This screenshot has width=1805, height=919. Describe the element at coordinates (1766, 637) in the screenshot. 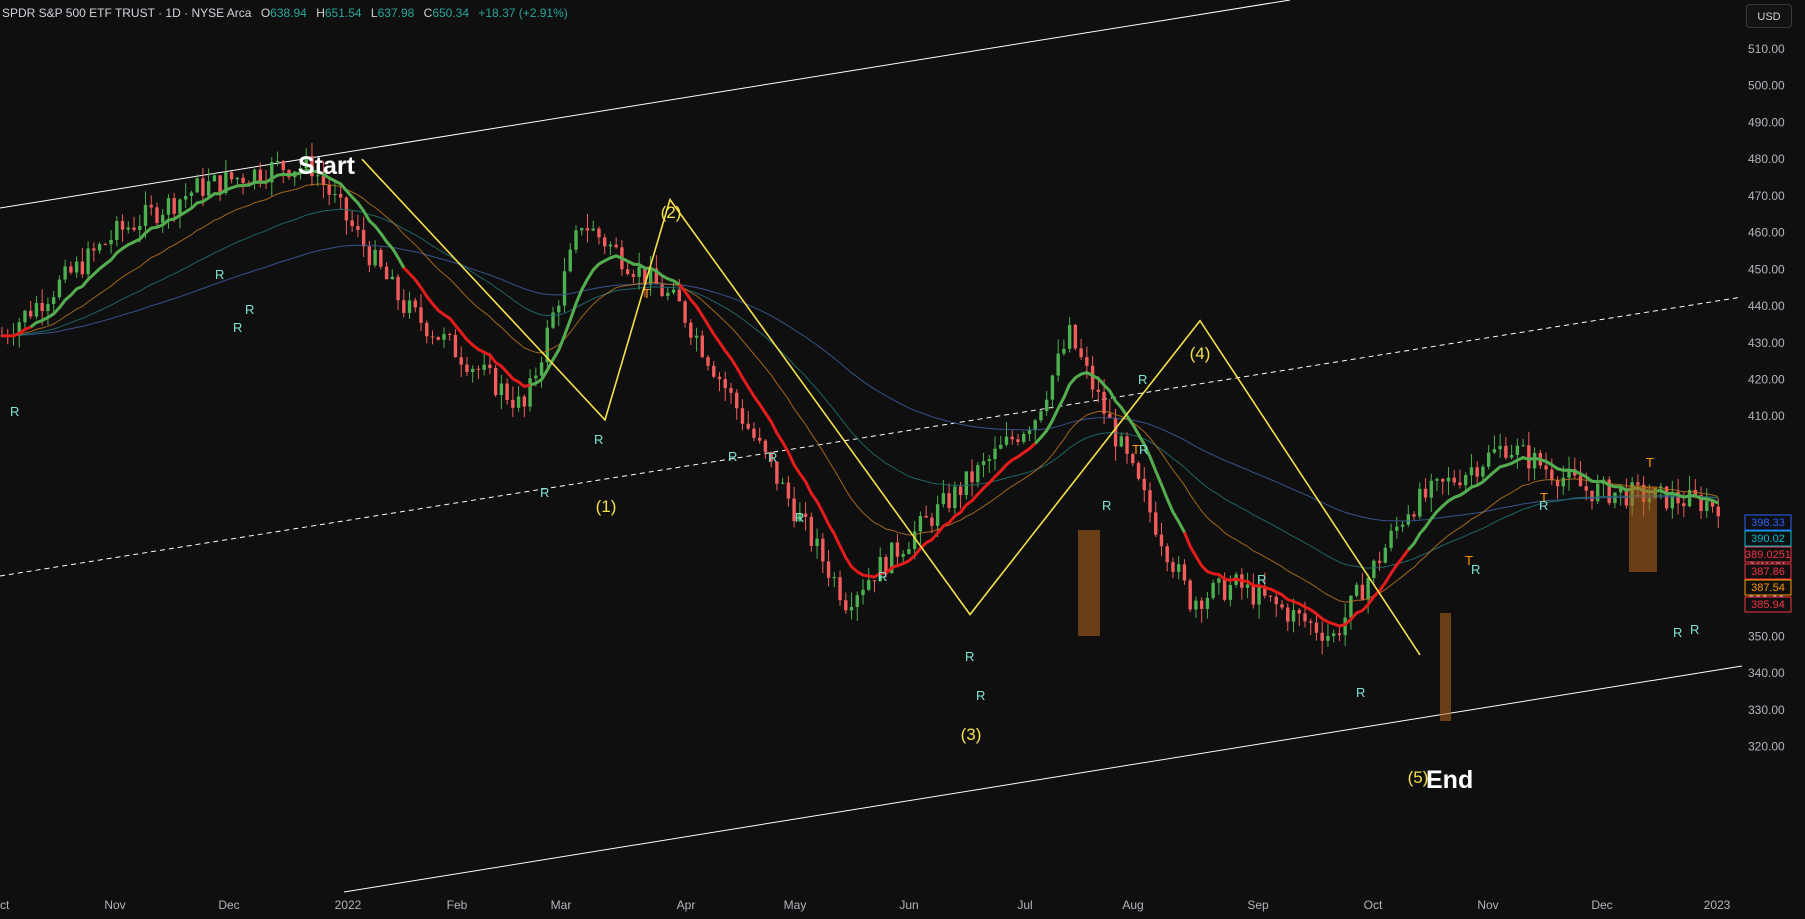

I see `y-axis-tick-13: 350.00` at that location.